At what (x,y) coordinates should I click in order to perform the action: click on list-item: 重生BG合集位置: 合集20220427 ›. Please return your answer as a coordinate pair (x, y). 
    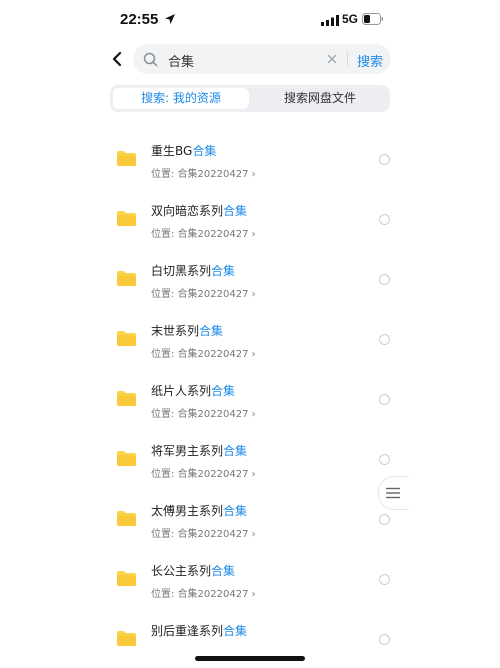
    Looking at the image, I should click on (250, 158).